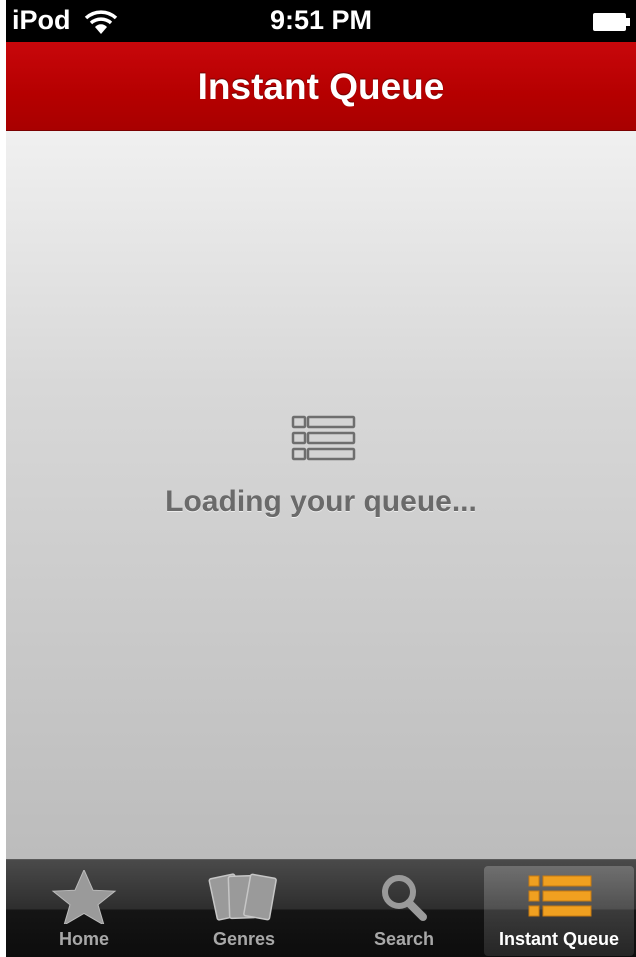 This screenshot has height=957, width=636. I want to click on tab-instant-queue: Instant Queue, so click(559, 911).